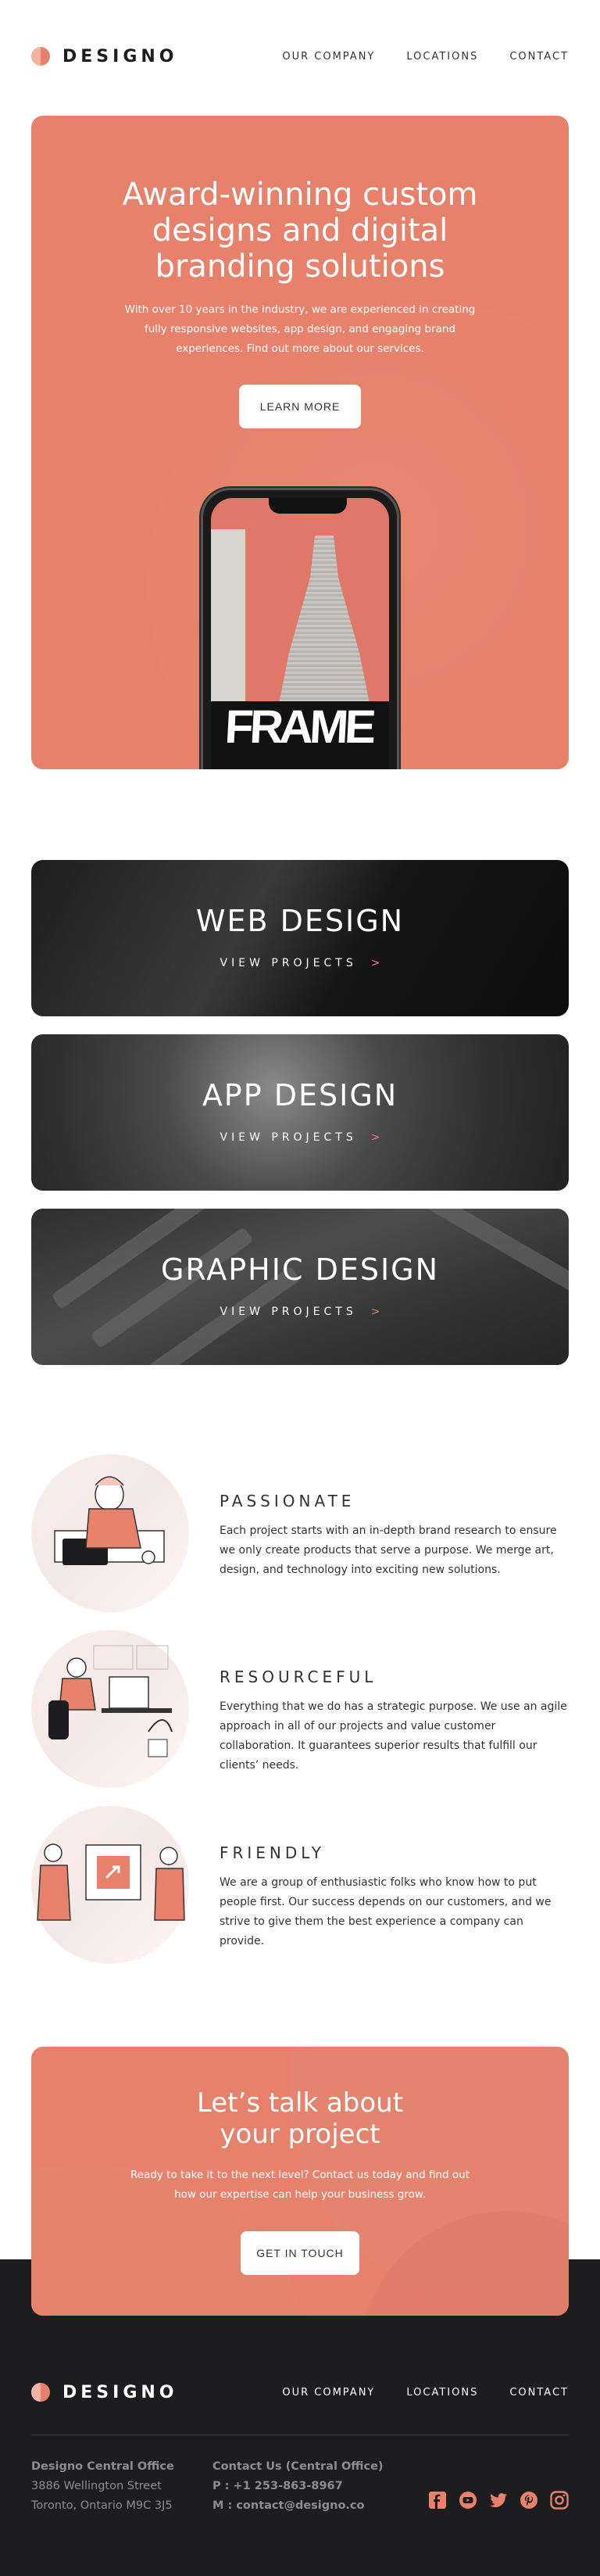  Describe the element at coordinates (300, 2434) in the screenshot. I see `footer-divider` at that location.